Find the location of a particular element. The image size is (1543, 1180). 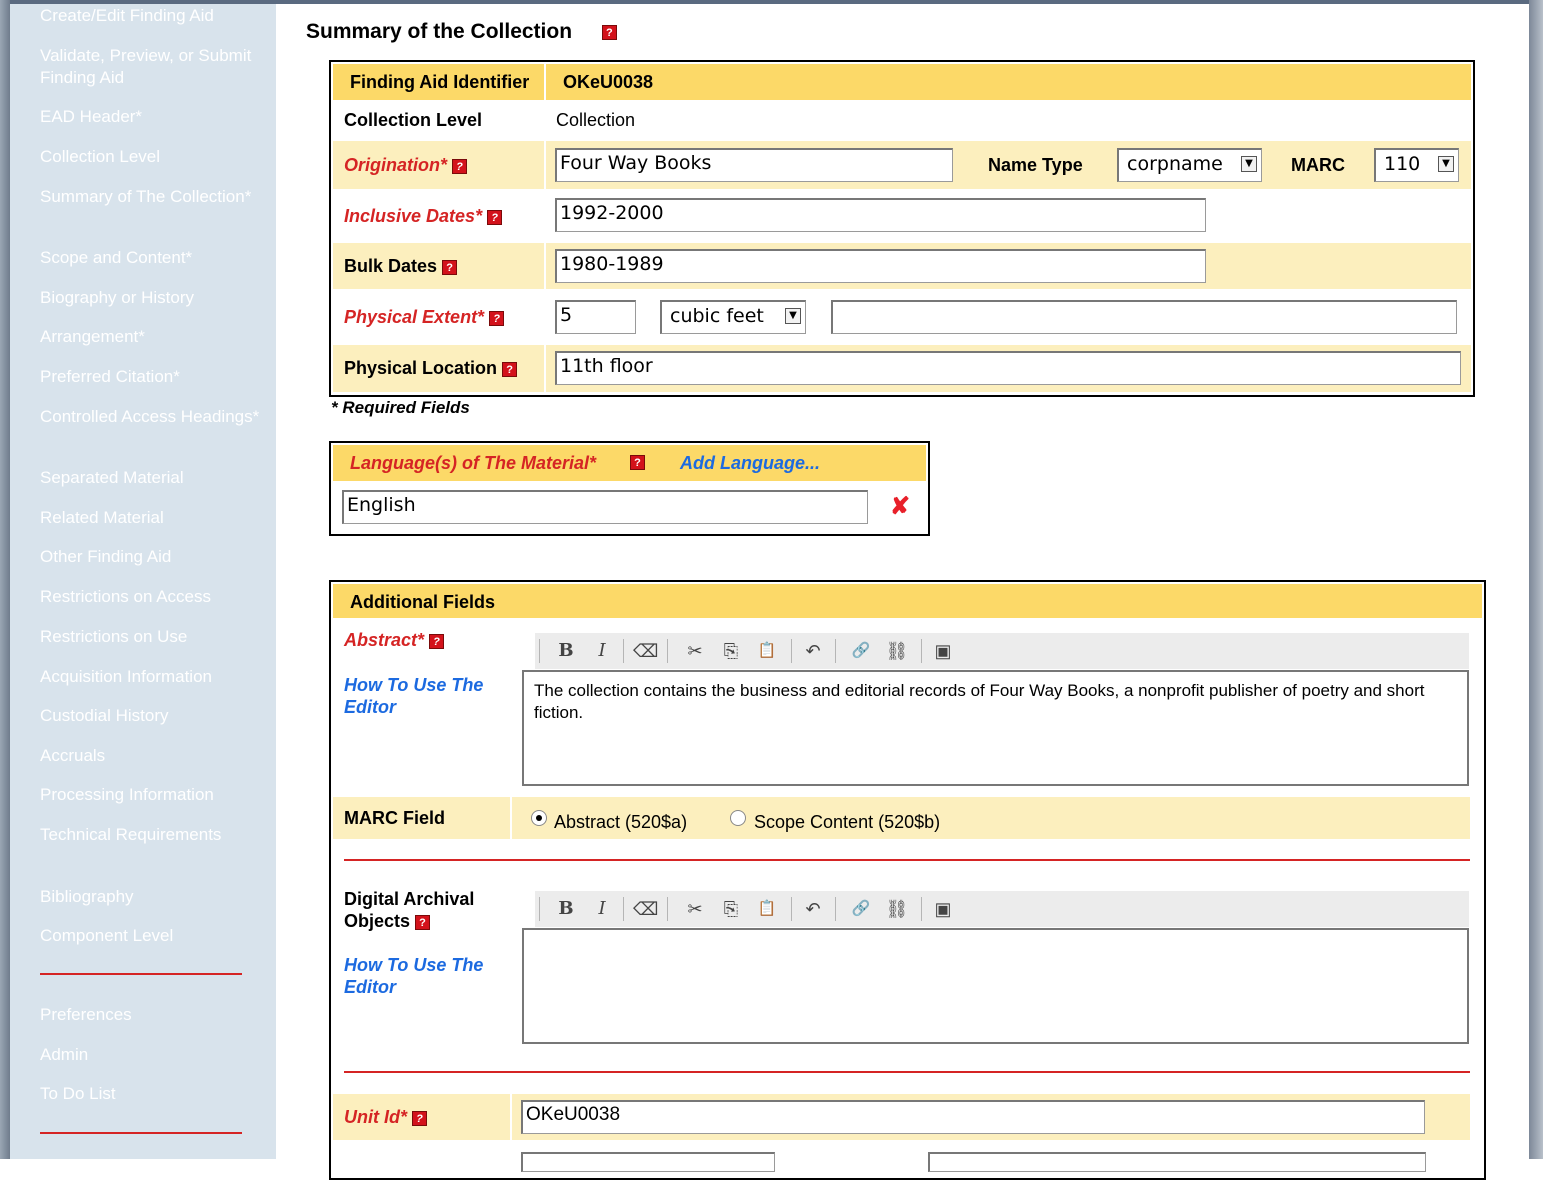

window-scrollbar-right is located at coordinates (1536, 579).